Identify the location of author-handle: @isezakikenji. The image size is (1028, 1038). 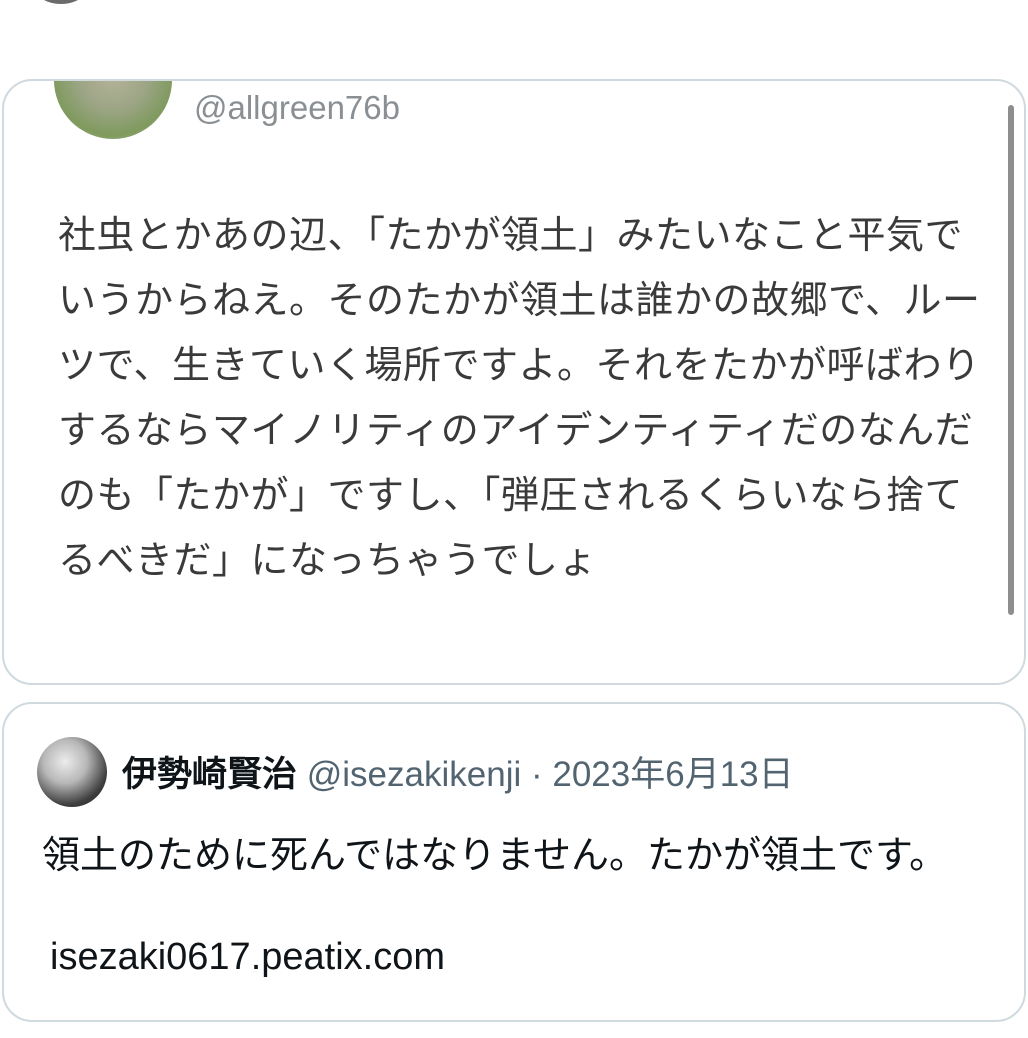
(414, 774).